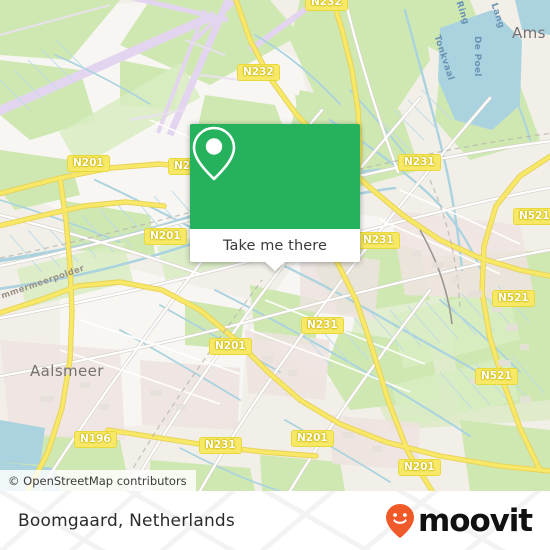 This screenshot has width=550, height=550. I want to click on take-me-there-card: Take me there, so click(275, 197).